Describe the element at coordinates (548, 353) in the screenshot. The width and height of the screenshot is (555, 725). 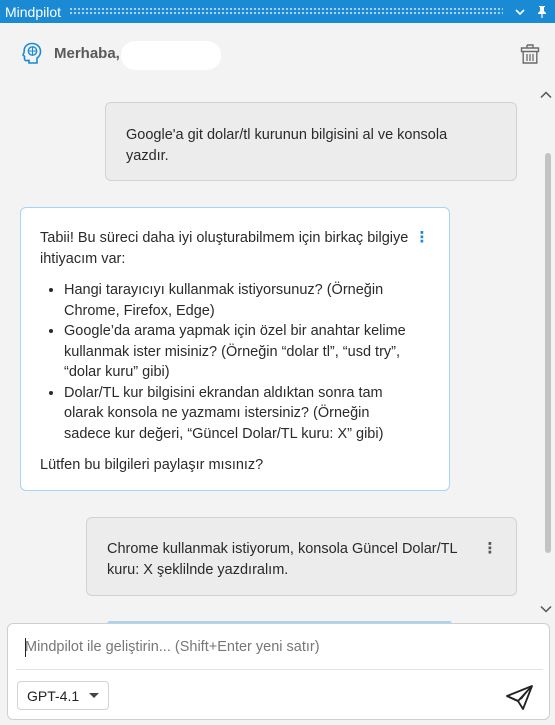
I see `scrollbar-thumb` at that location.